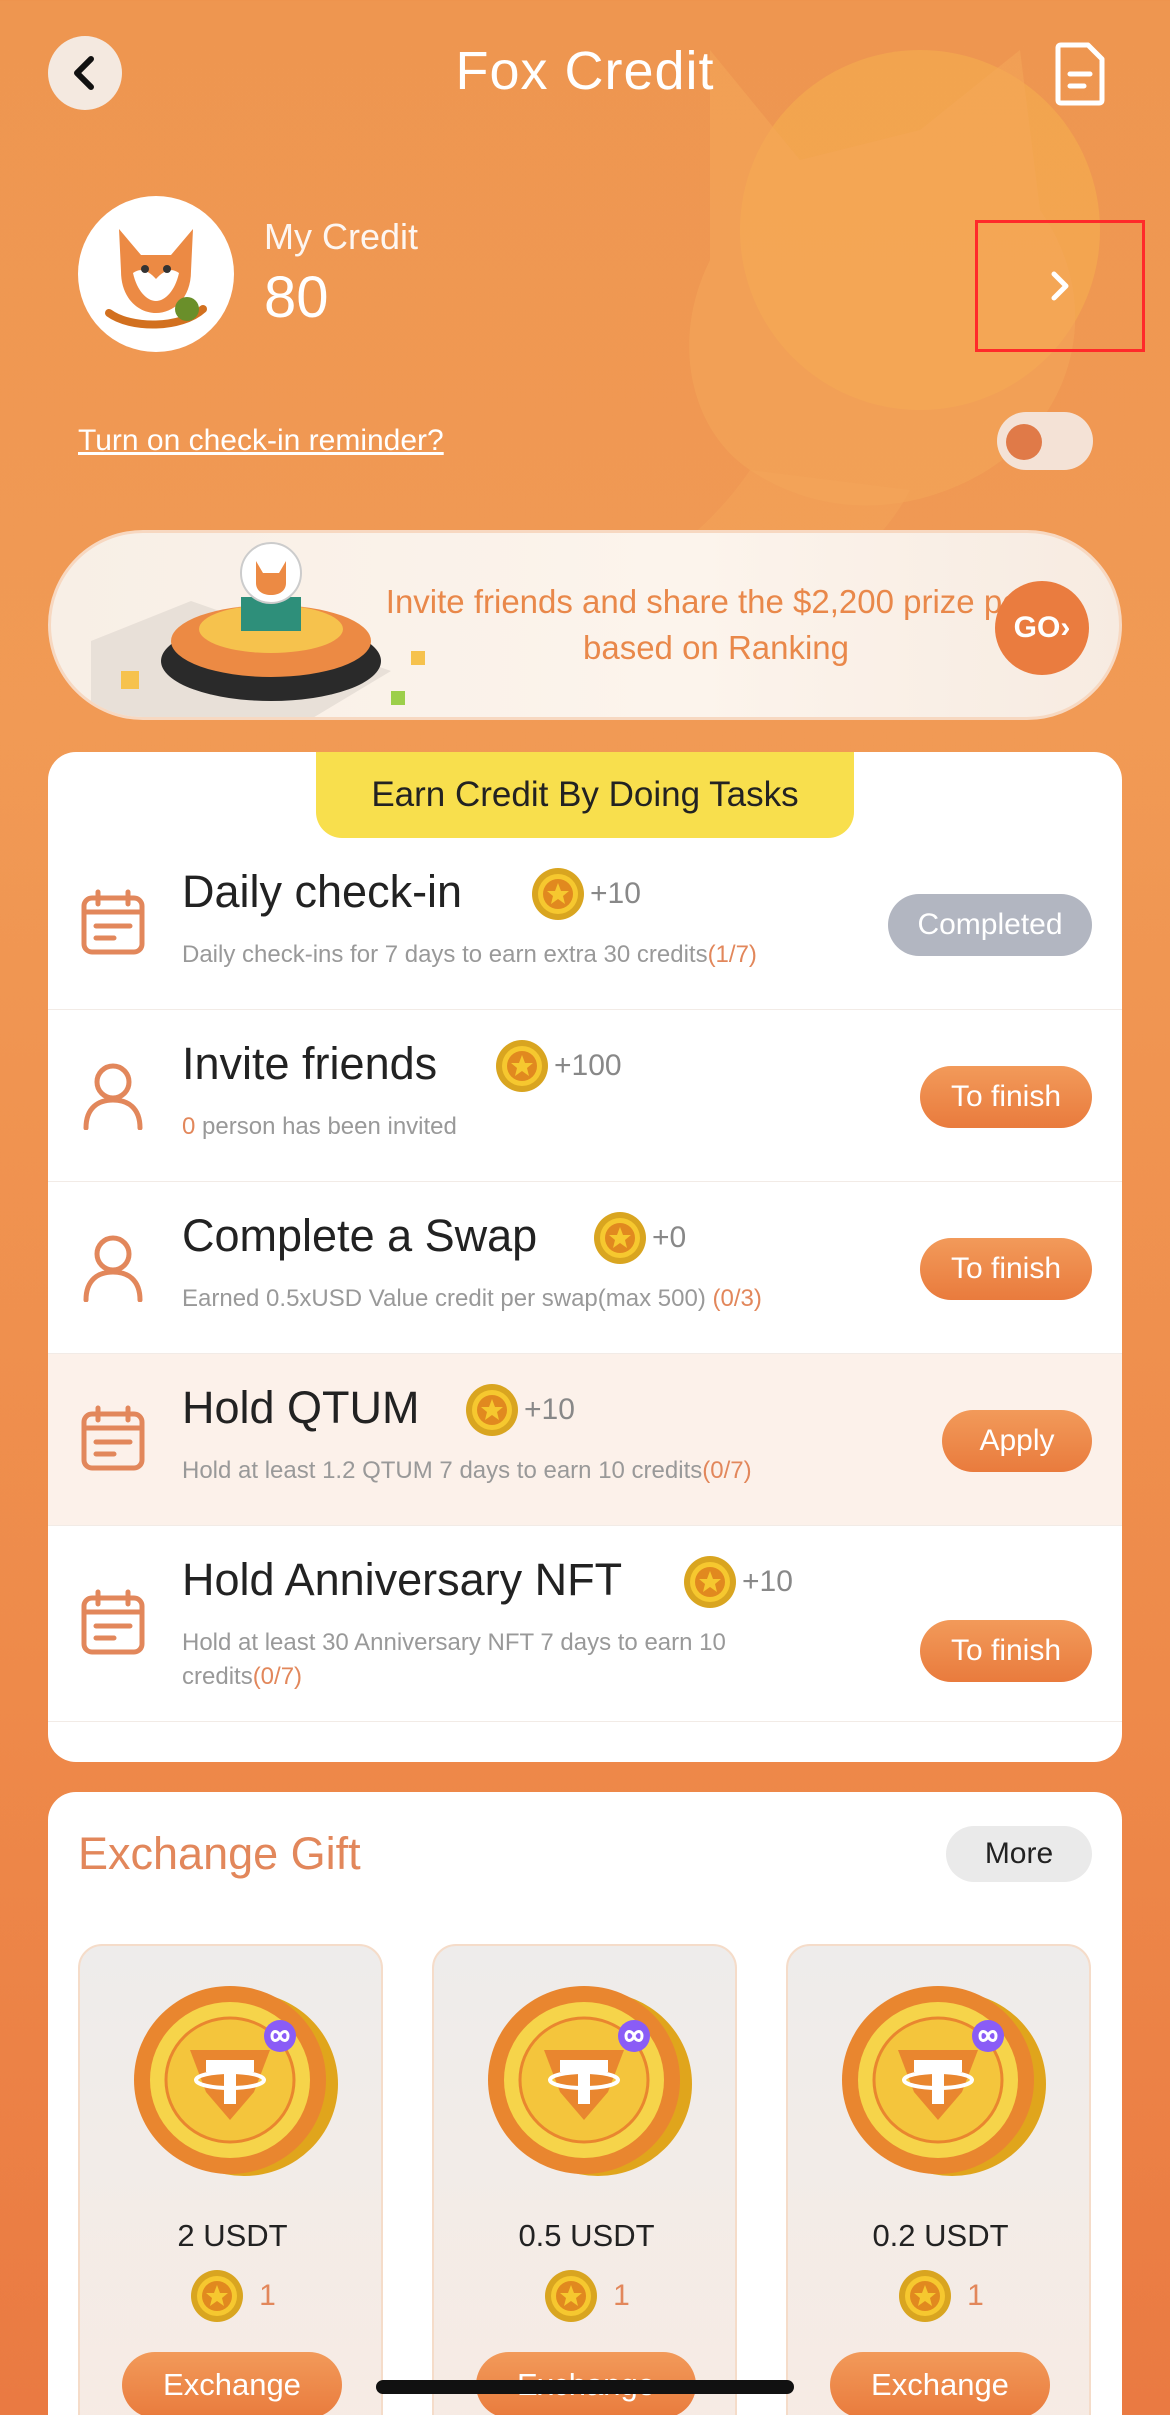 This screenshot has height=2415, width=1170. I want to click on task-title: Invite friends, so click(310, 1063).